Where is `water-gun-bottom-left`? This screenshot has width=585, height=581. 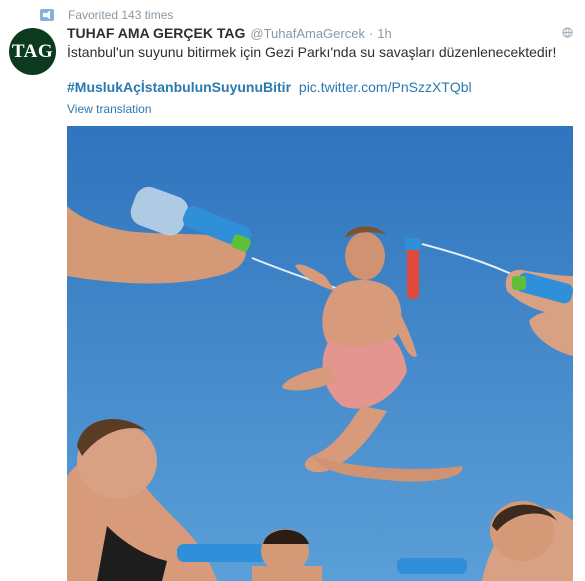 water-gun-bottom-left is located at coordinates (224, 553).